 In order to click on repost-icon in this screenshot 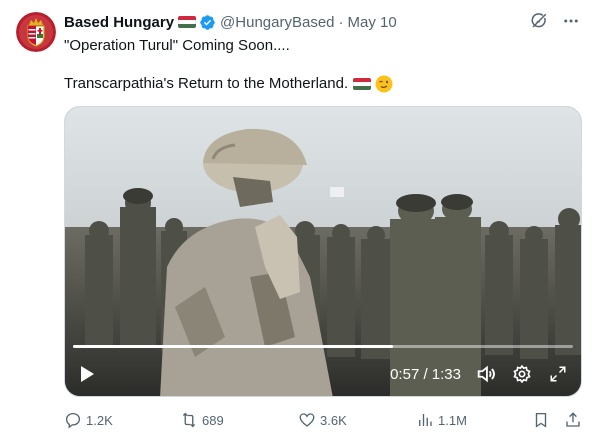, I will do `click(189, 420)`.